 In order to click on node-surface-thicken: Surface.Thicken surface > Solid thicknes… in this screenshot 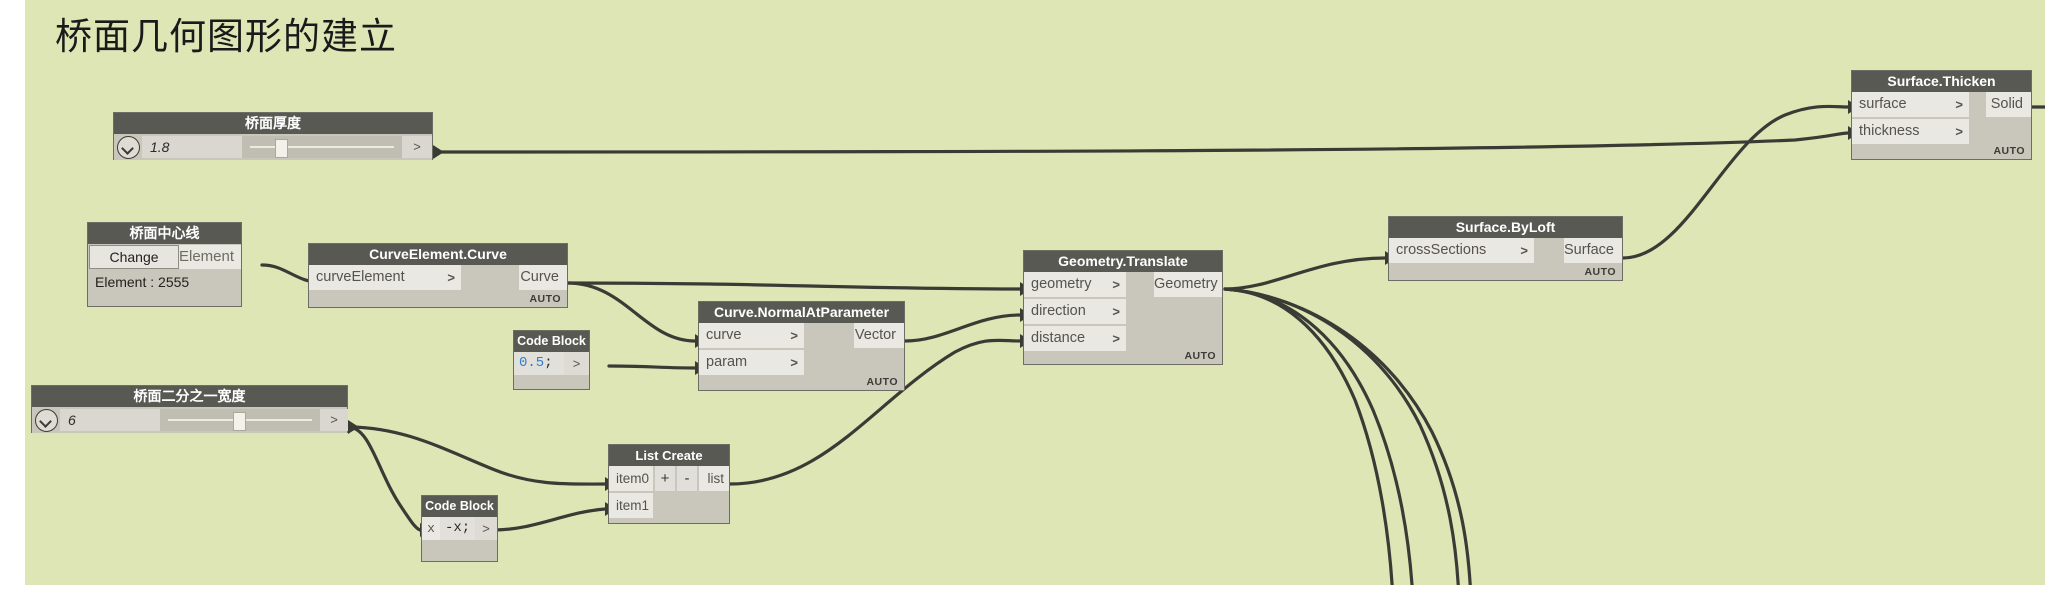, I will do `click(1941, 115)`.